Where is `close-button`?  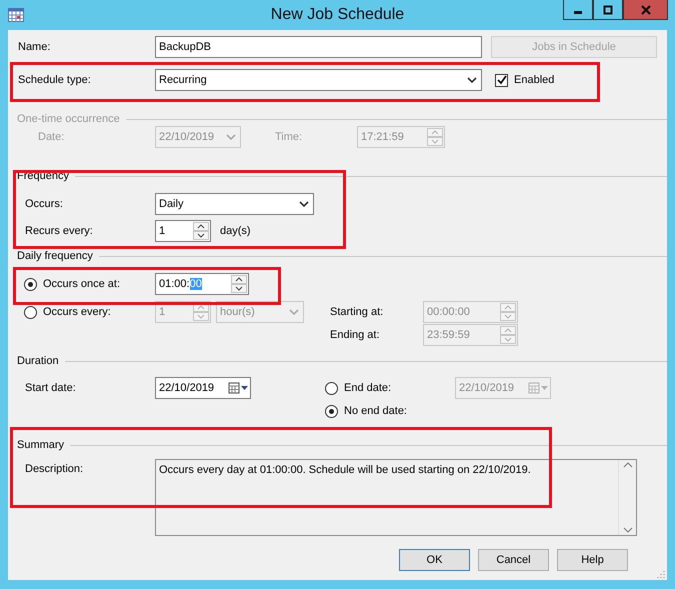 close-button is located at coordinates (645, 10).